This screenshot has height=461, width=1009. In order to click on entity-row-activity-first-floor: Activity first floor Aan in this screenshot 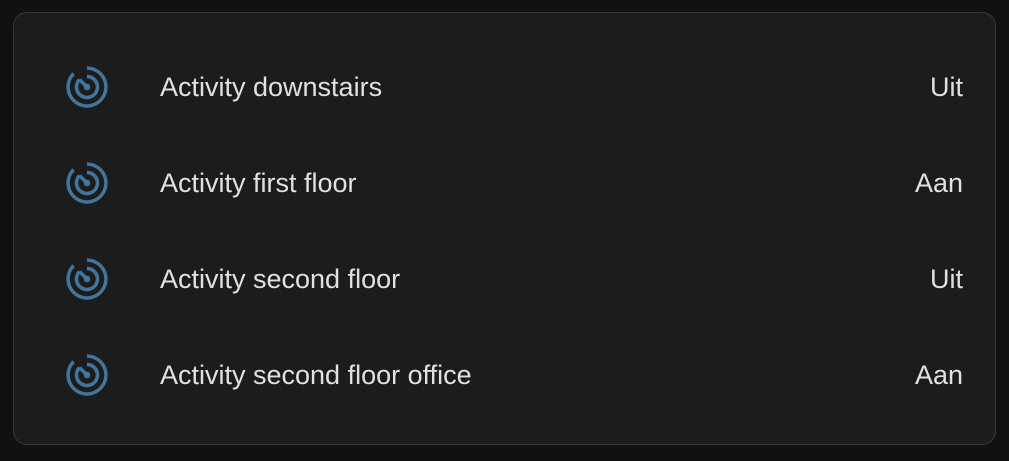, I will do `click(504, 183)`.